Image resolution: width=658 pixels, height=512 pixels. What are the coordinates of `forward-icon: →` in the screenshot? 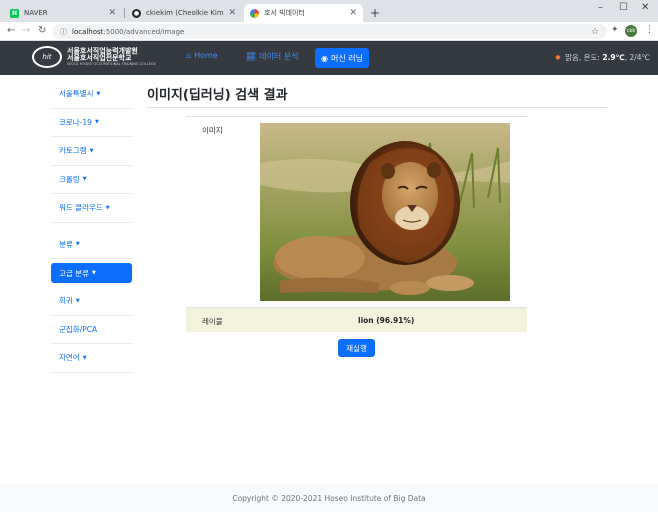 It's located at (26, 30).